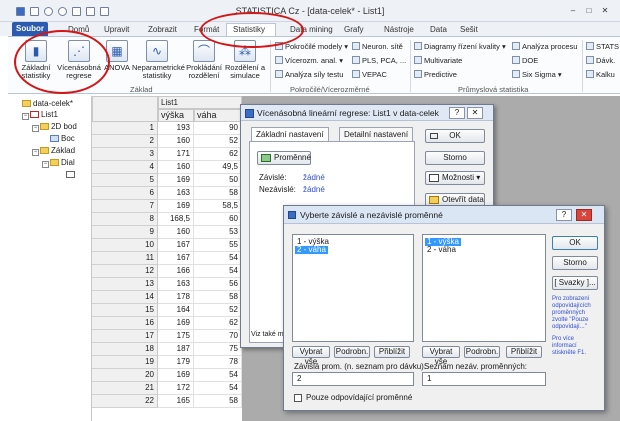 Image resolution: width=620 pixels, height=421 pixels. Describe the element at coordinates (455, 178) in the screenshot. I see `options-button: Možnosti ▾` at that location.